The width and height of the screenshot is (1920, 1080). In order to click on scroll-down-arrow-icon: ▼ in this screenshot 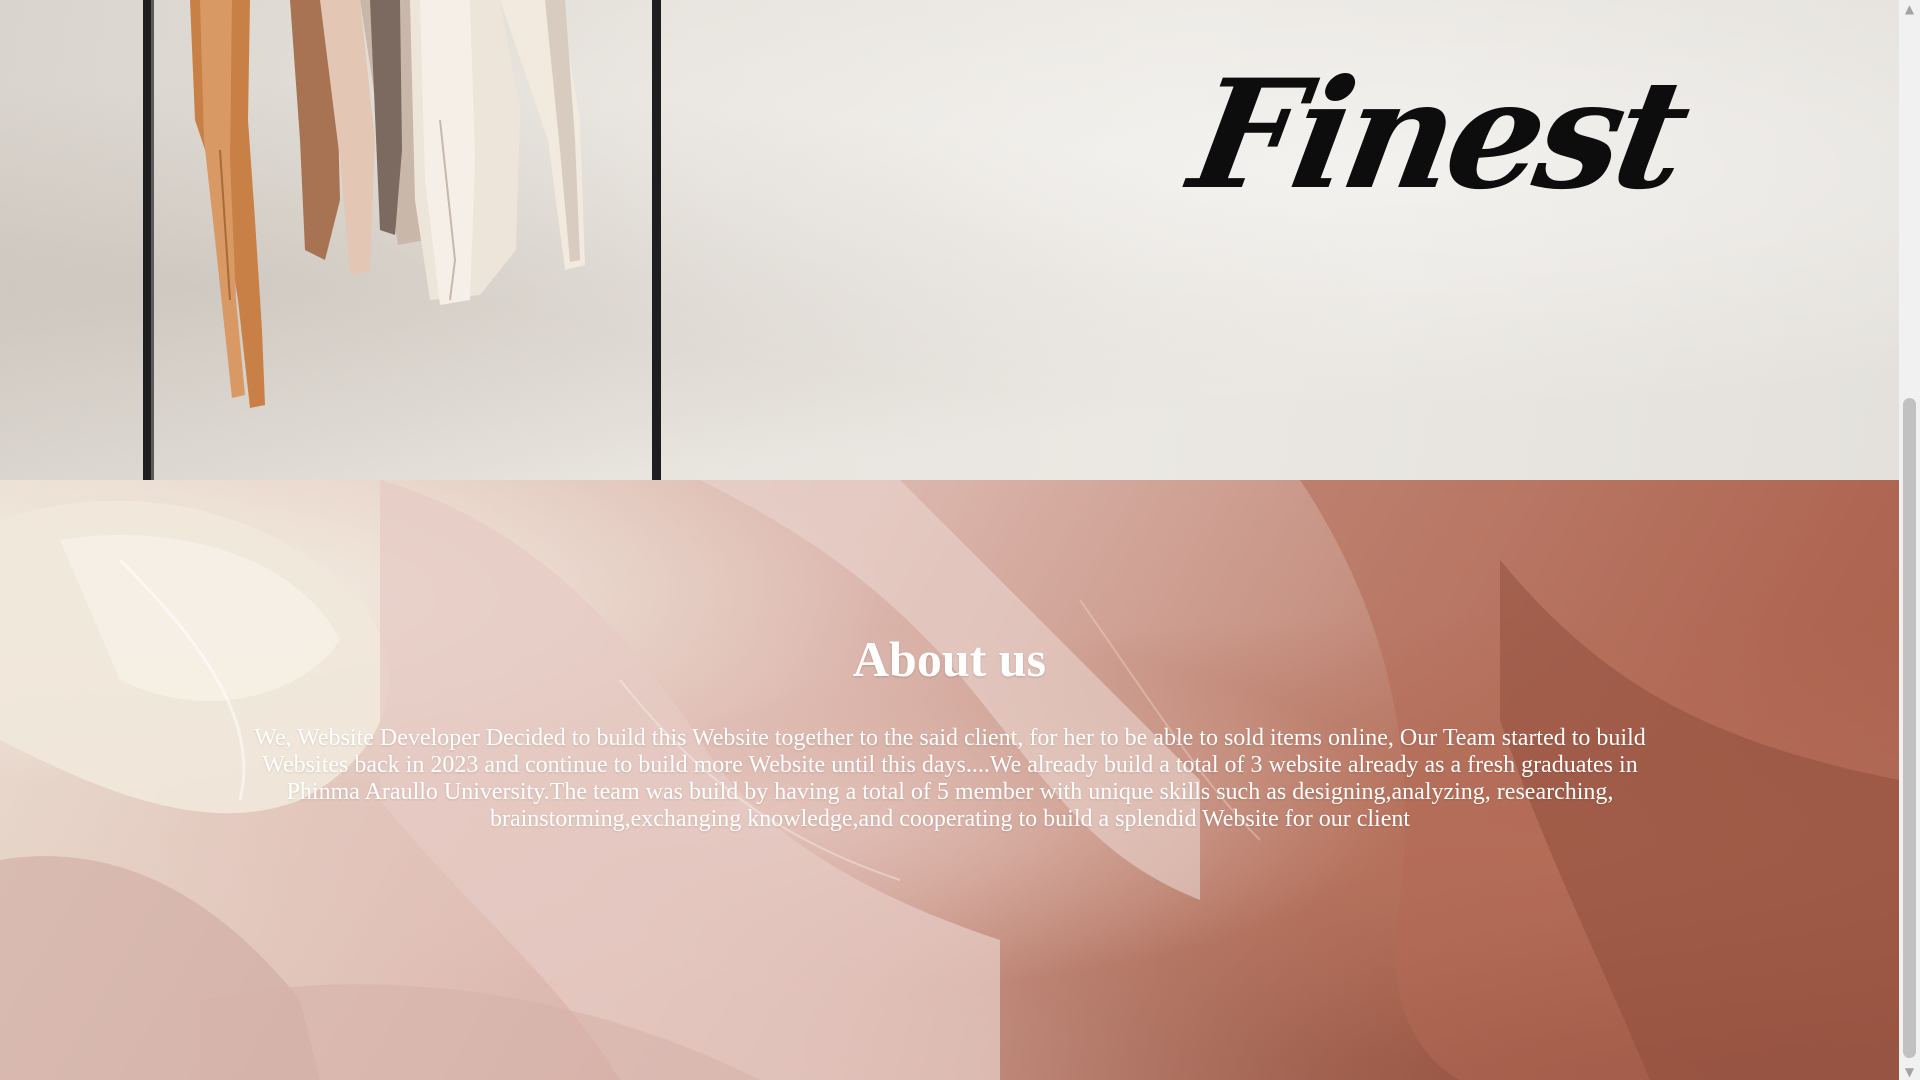, I will do `click(1909, 1071)`.